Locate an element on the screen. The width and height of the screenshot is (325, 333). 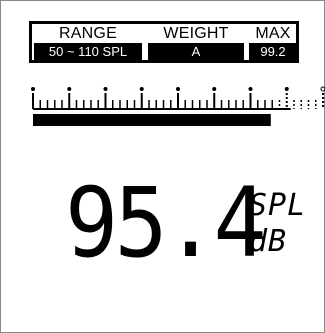
level-scale is located at coordinates (178, 106).